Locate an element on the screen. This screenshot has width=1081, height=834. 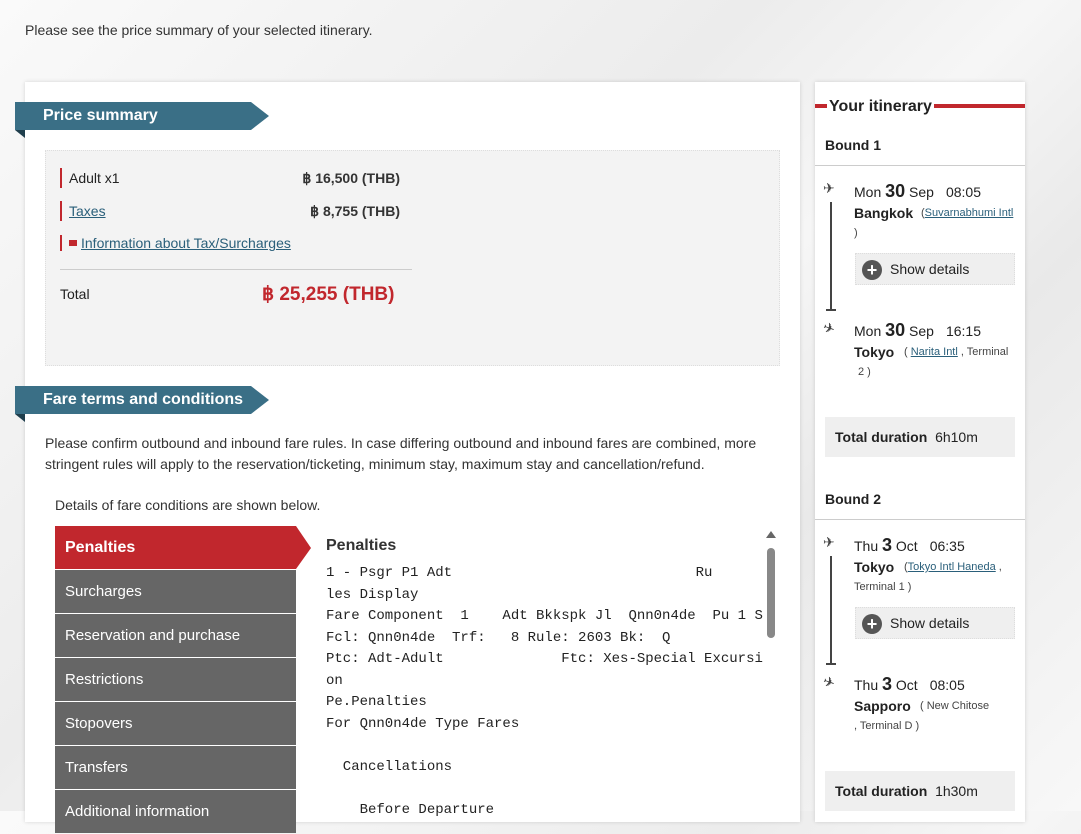
bound-1-arrival-terminal: 2 ) is located at coordinates (864, 372).